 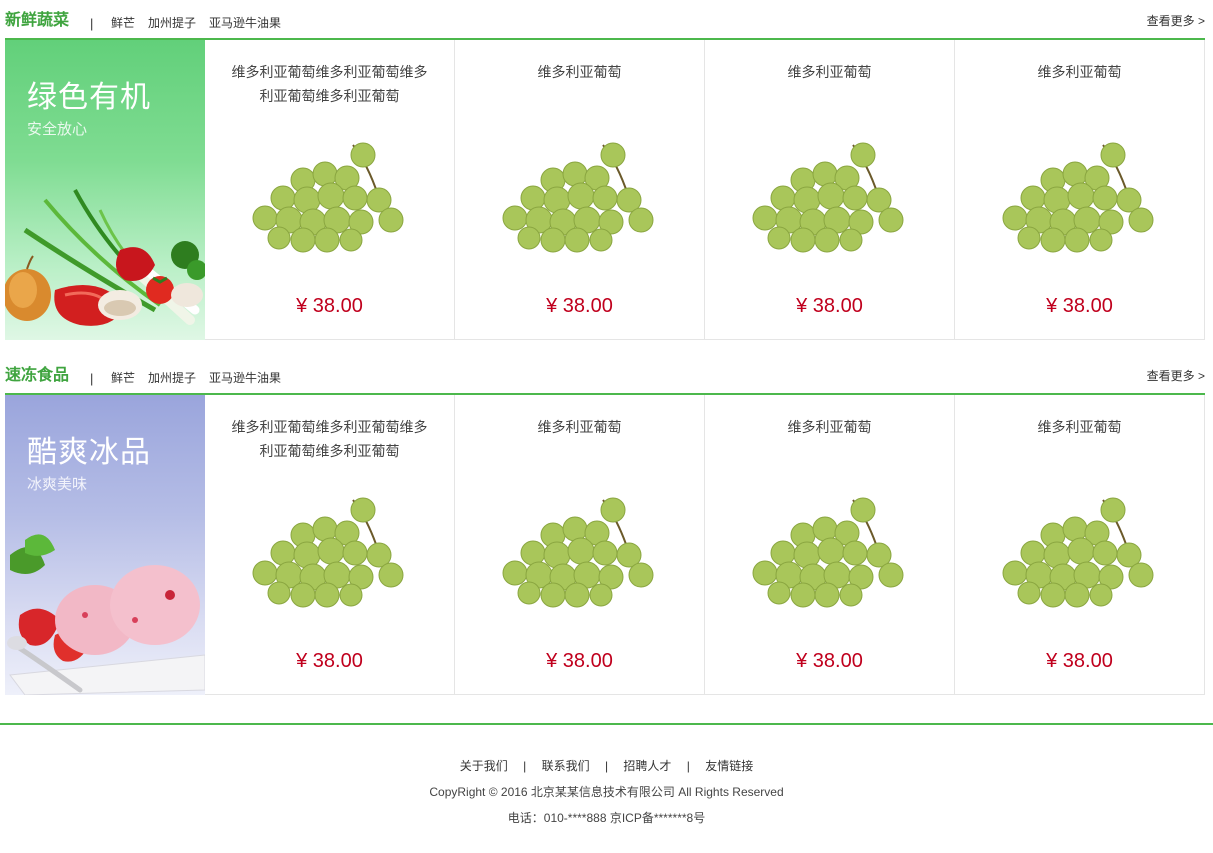 I want to click on category-banner: 酷爽冰品 冰爽美味, so click(x=105, y=545).